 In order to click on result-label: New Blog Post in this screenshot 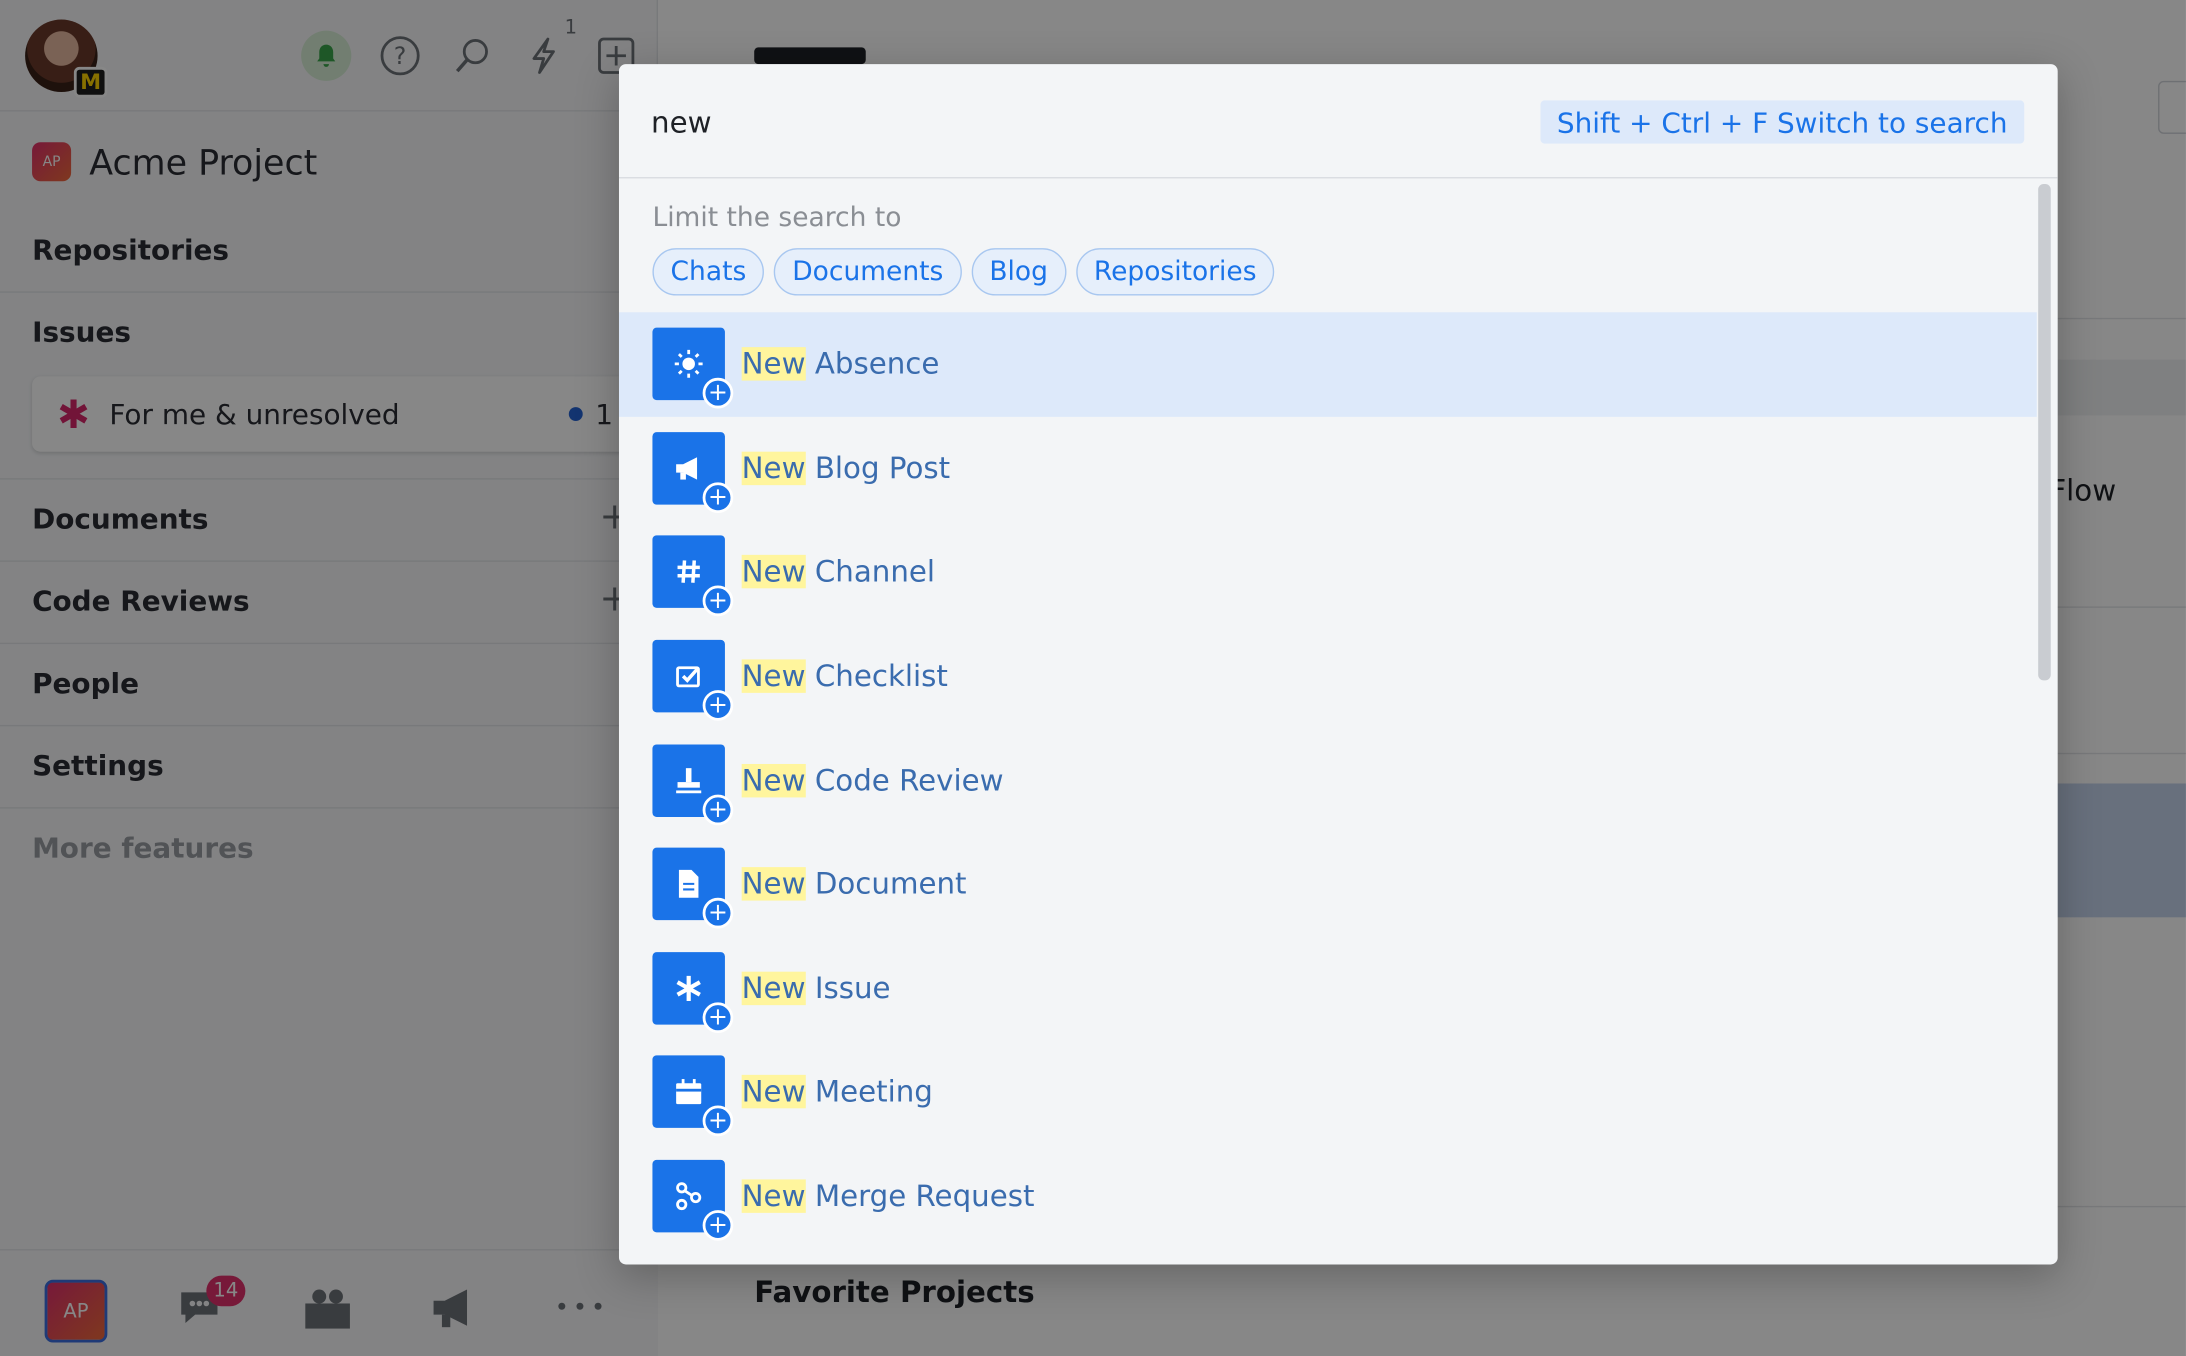, I will do `click(846, 468)`.